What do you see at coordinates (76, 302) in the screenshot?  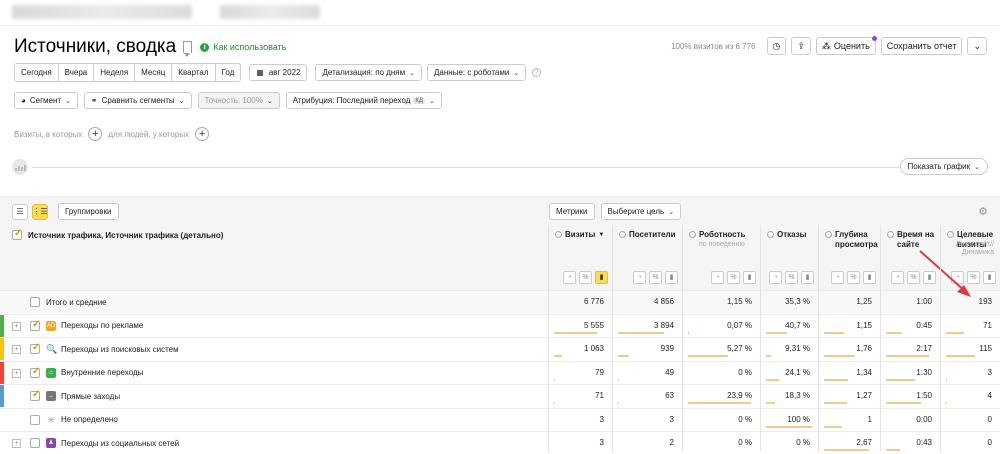 I see `row-label: Итого и средние` at bounding box center [76, 302].